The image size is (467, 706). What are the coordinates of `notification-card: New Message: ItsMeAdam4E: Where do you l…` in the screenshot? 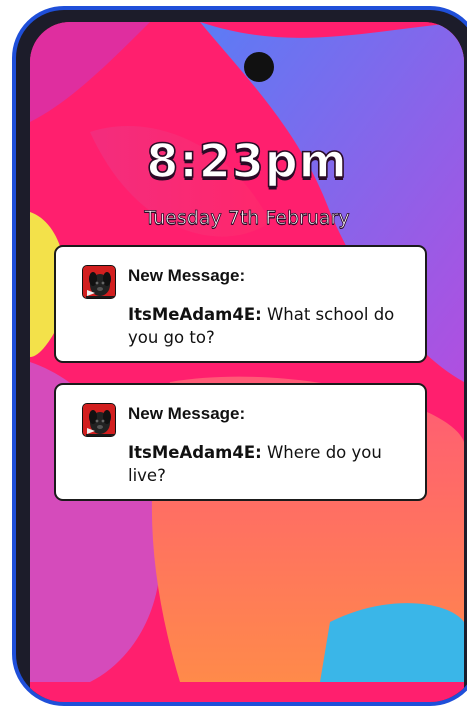 It's located at (240, 442).